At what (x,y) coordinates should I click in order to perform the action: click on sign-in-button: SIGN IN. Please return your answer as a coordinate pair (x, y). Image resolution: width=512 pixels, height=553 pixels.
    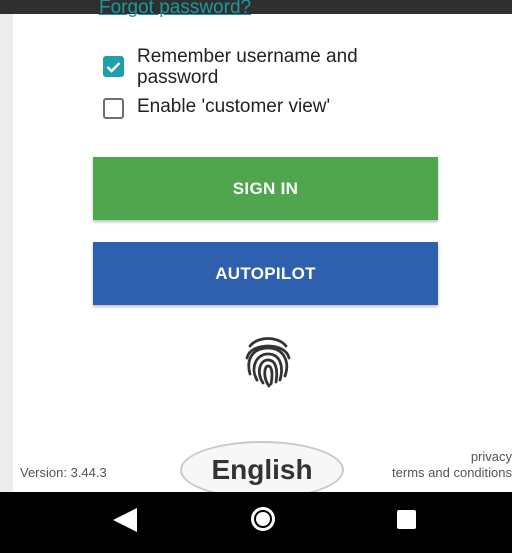
    Looking at the image, I should click on (265, 188).